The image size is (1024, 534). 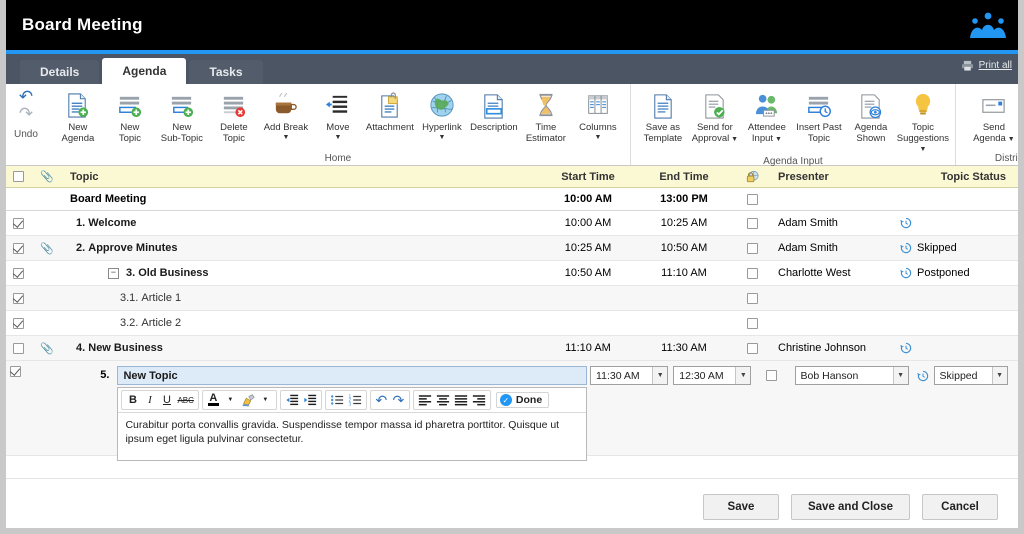 What do you see at coordinates (832, 177) in the screenshot?
I see `column-header-presenter: Presenter` at bounding box center [832, 177].